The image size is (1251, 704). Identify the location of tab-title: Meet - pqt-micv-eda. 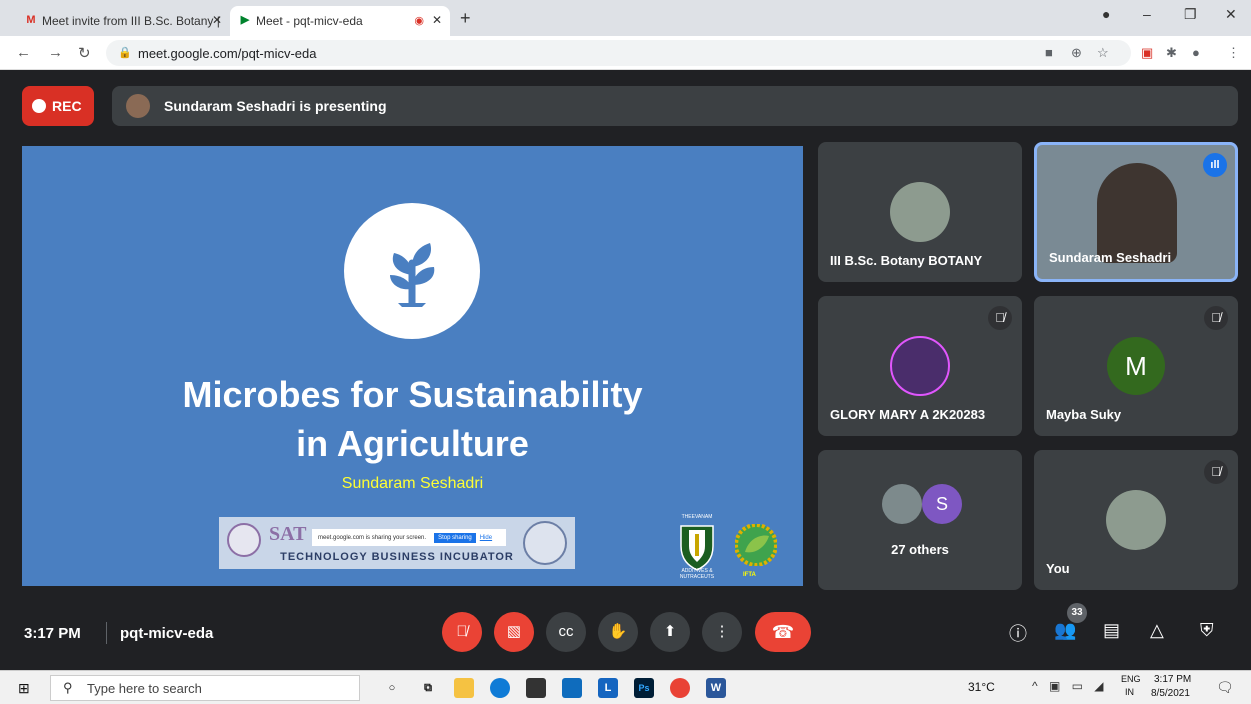
(309, 21).